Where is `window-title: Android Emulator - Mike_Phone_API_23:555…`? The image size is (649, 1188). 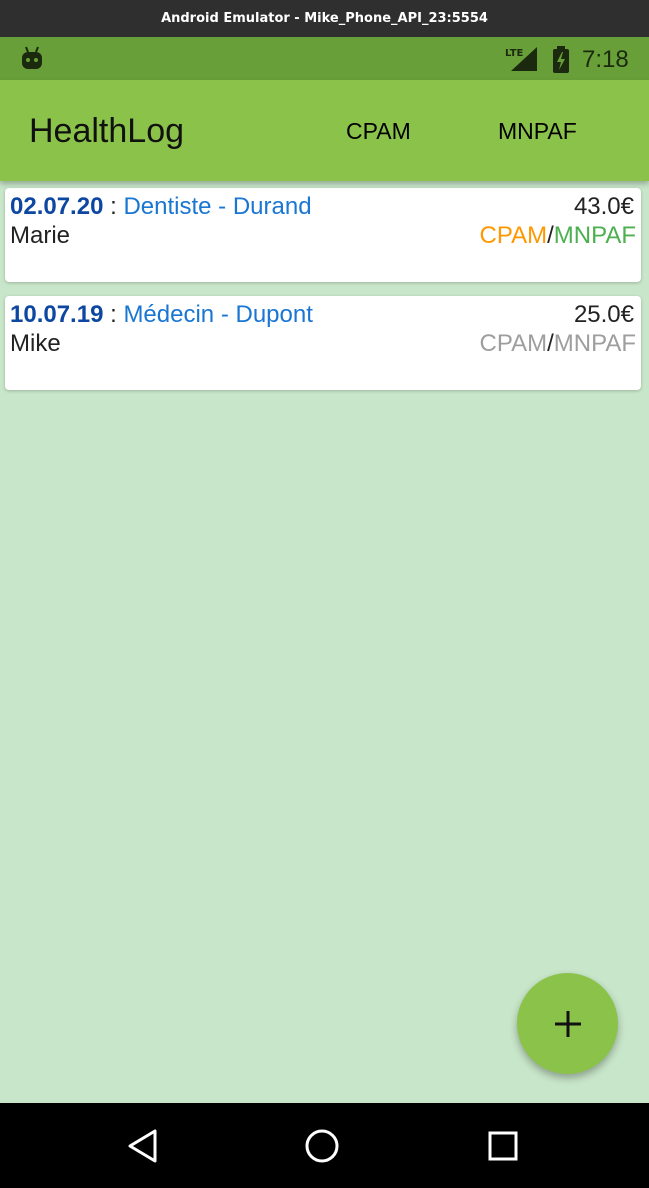 window-title: Android Emulator - Mike_Phone_API_23:555… is located at coordinates (324, 18).